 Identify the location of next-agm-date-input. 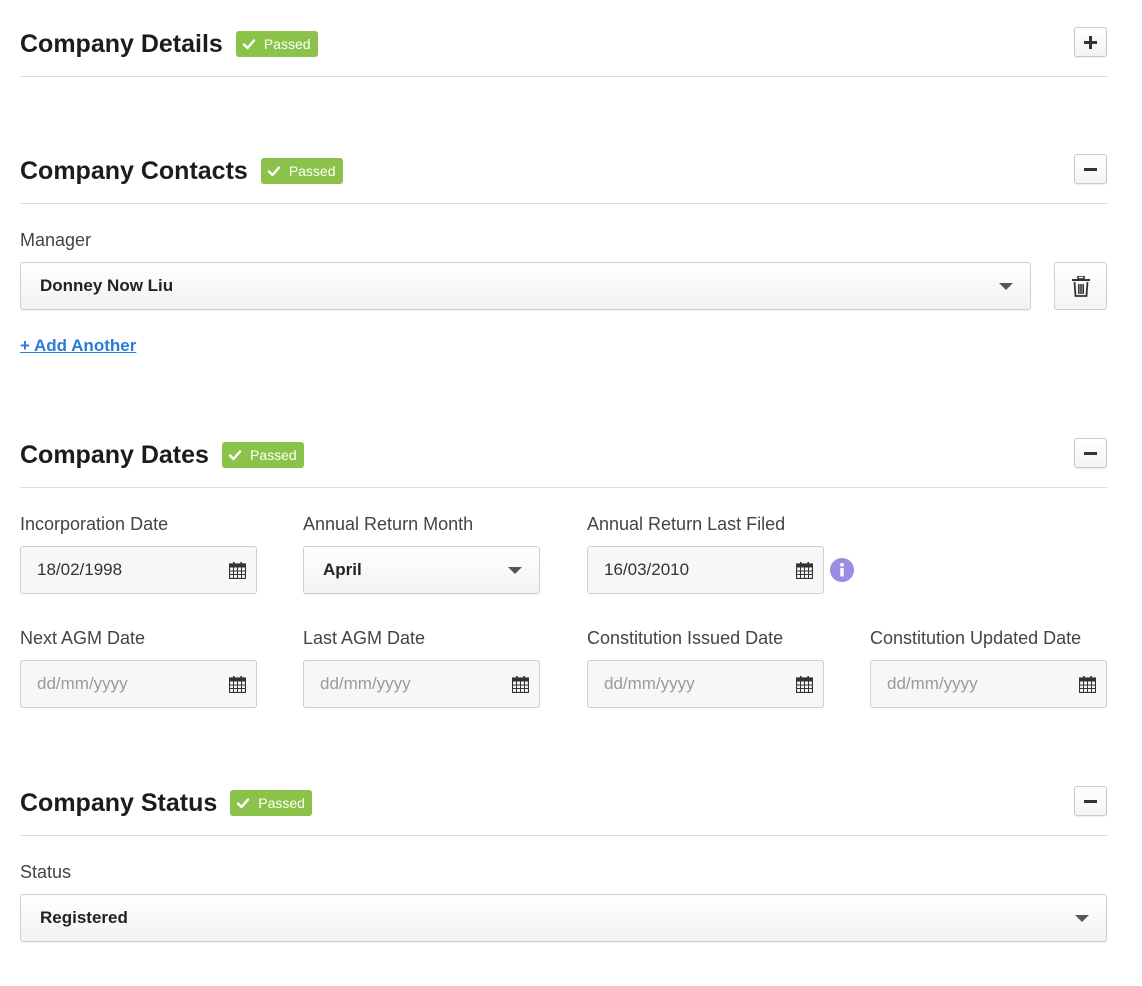
(121, 684).